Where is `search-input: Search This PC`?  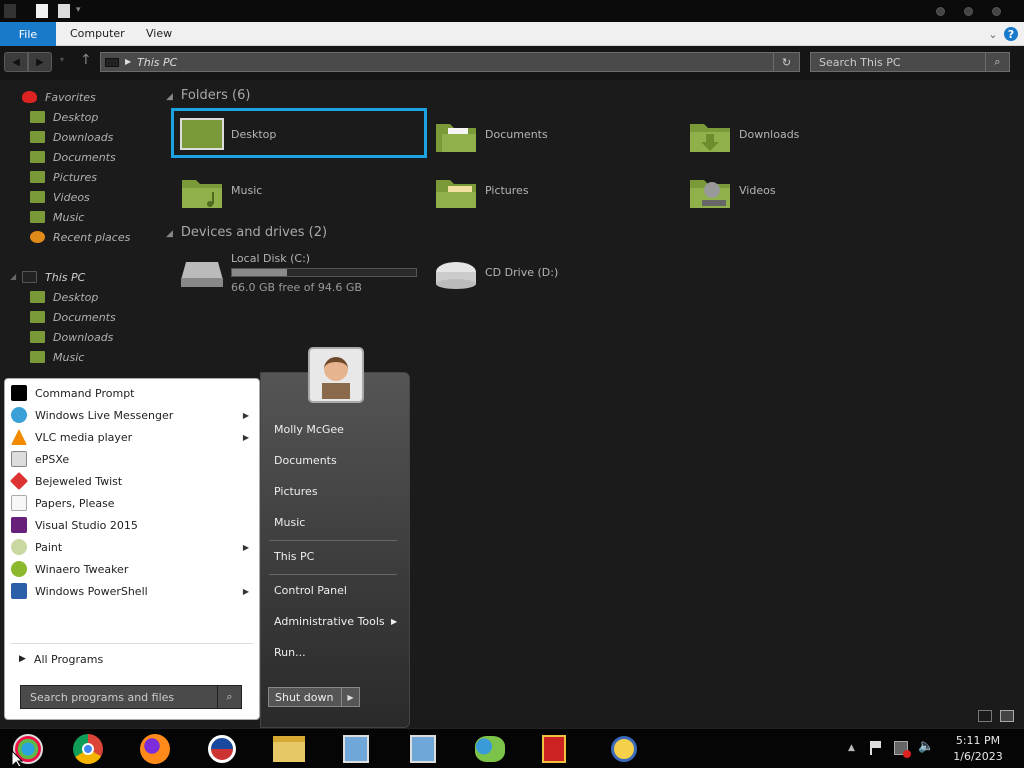 search-input: Search This PC is located at coordinates (860, 62).